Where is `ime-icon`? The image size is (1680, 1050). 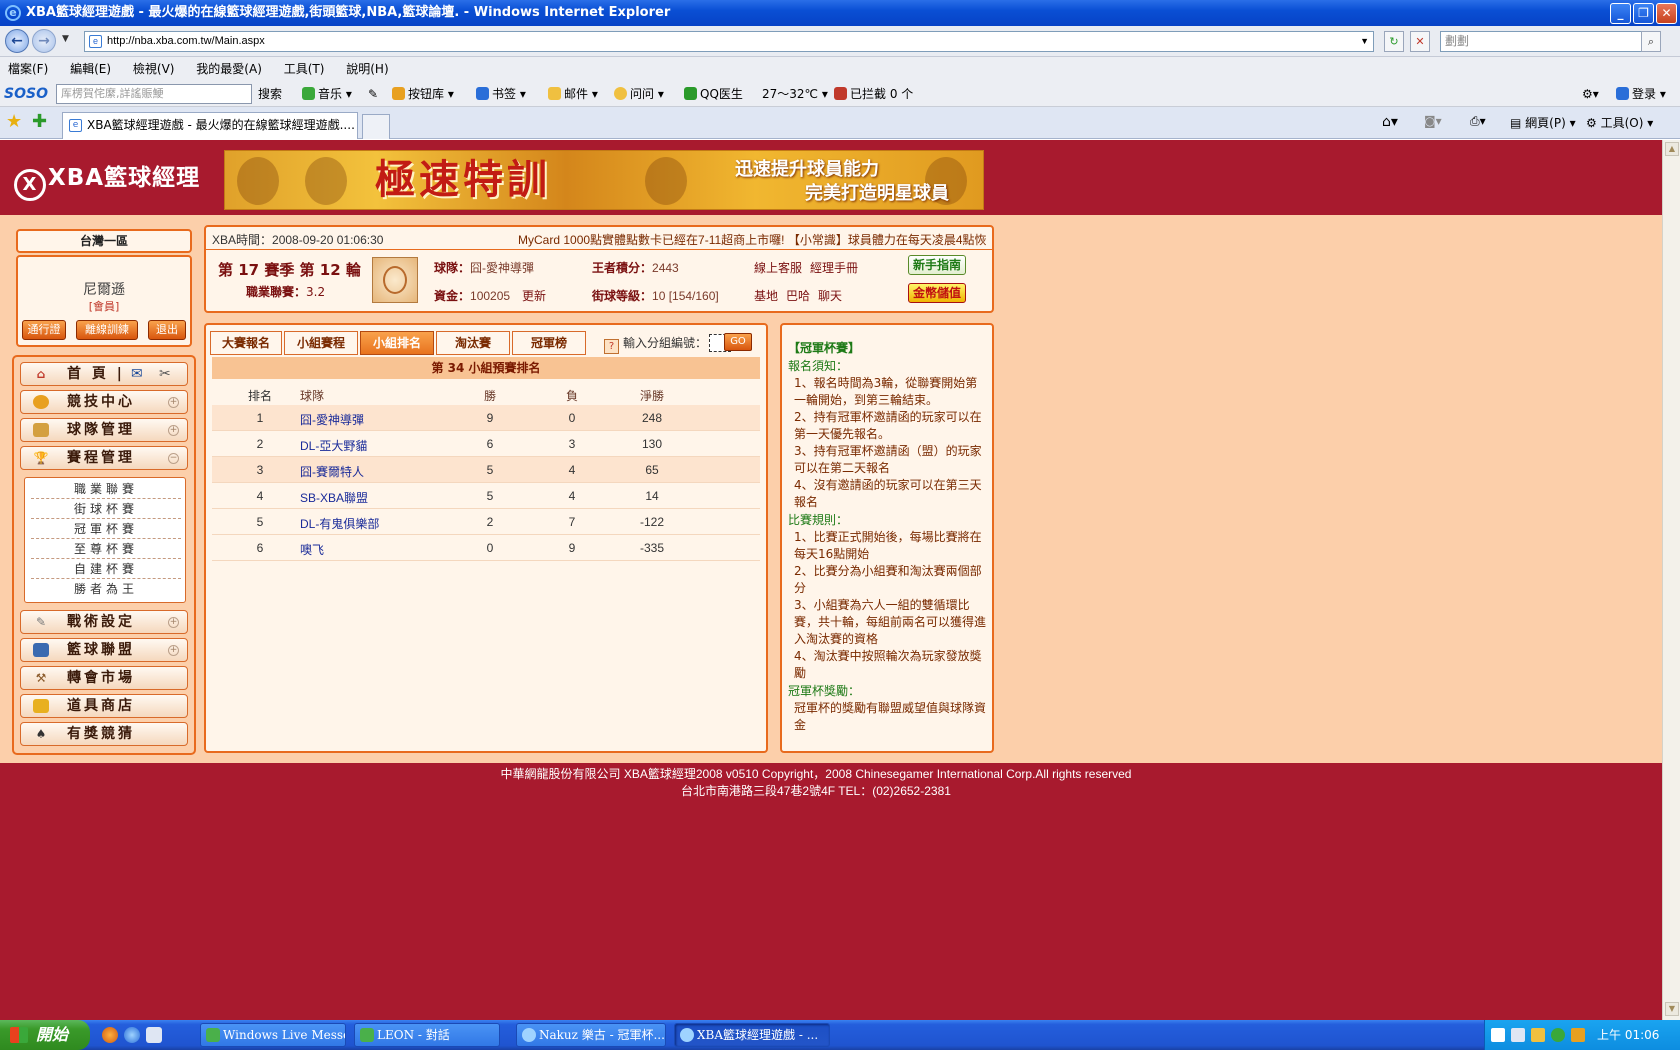
ime-icon is located at coordinates (1498, 1035).